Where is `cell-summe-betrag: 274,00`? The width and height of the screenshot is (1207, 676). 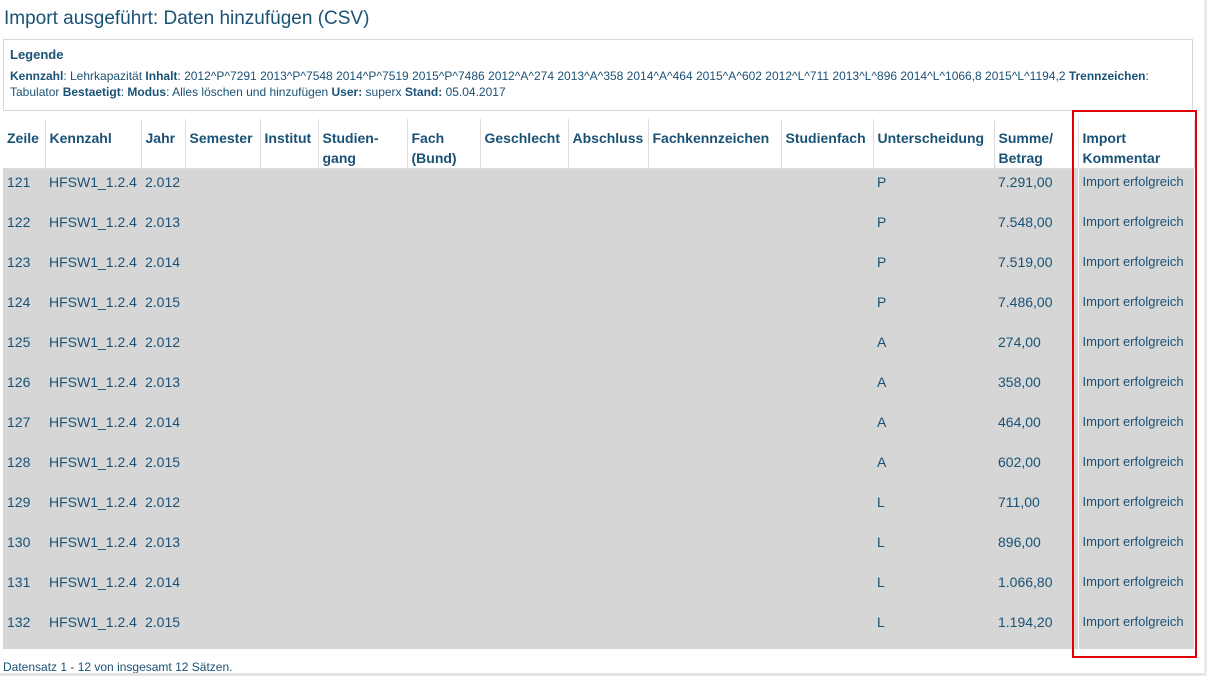 cell-summe-betrag: 274,00 is located at coordinates (1036, 348).